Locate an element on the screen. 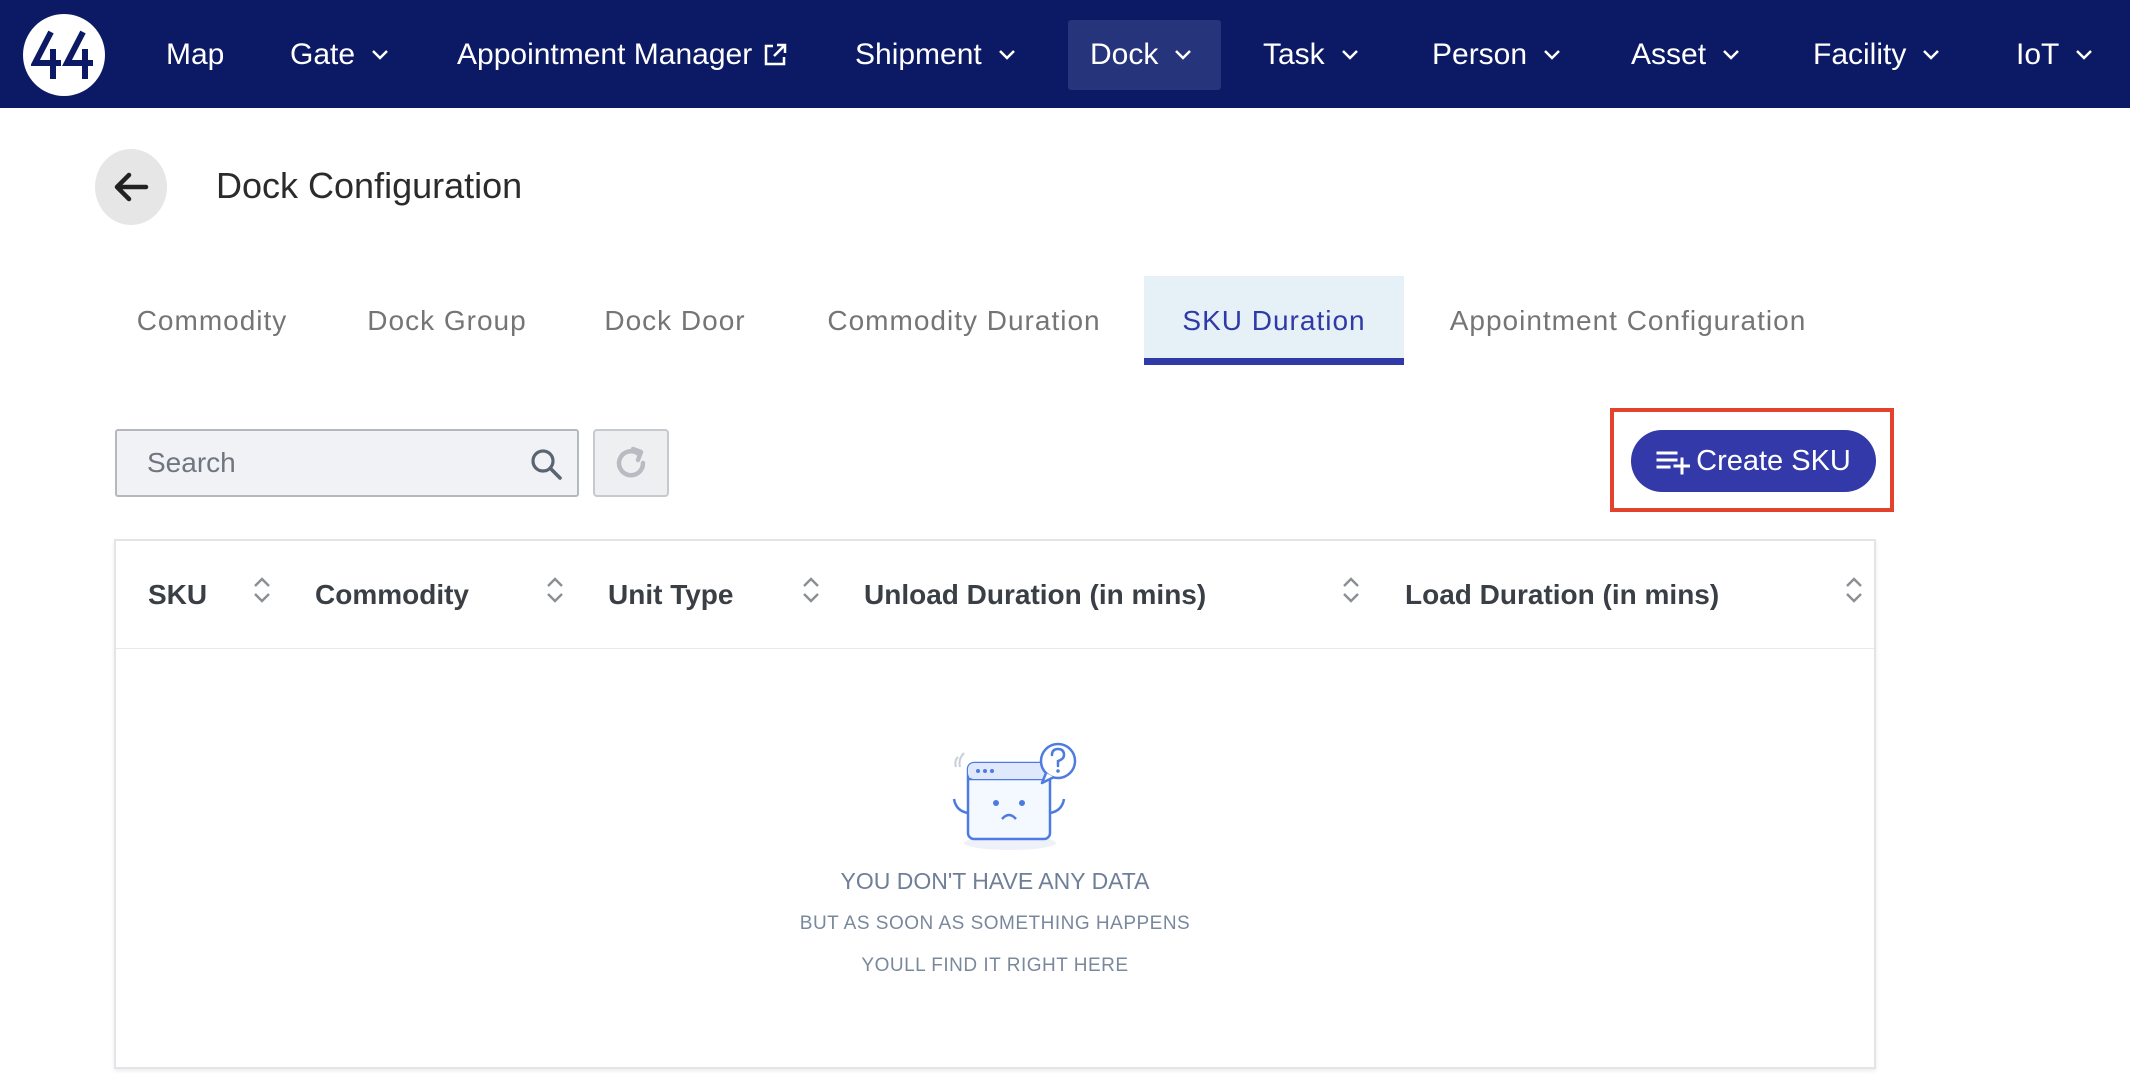  logo-44-icon is located at coordinates (62, 54).